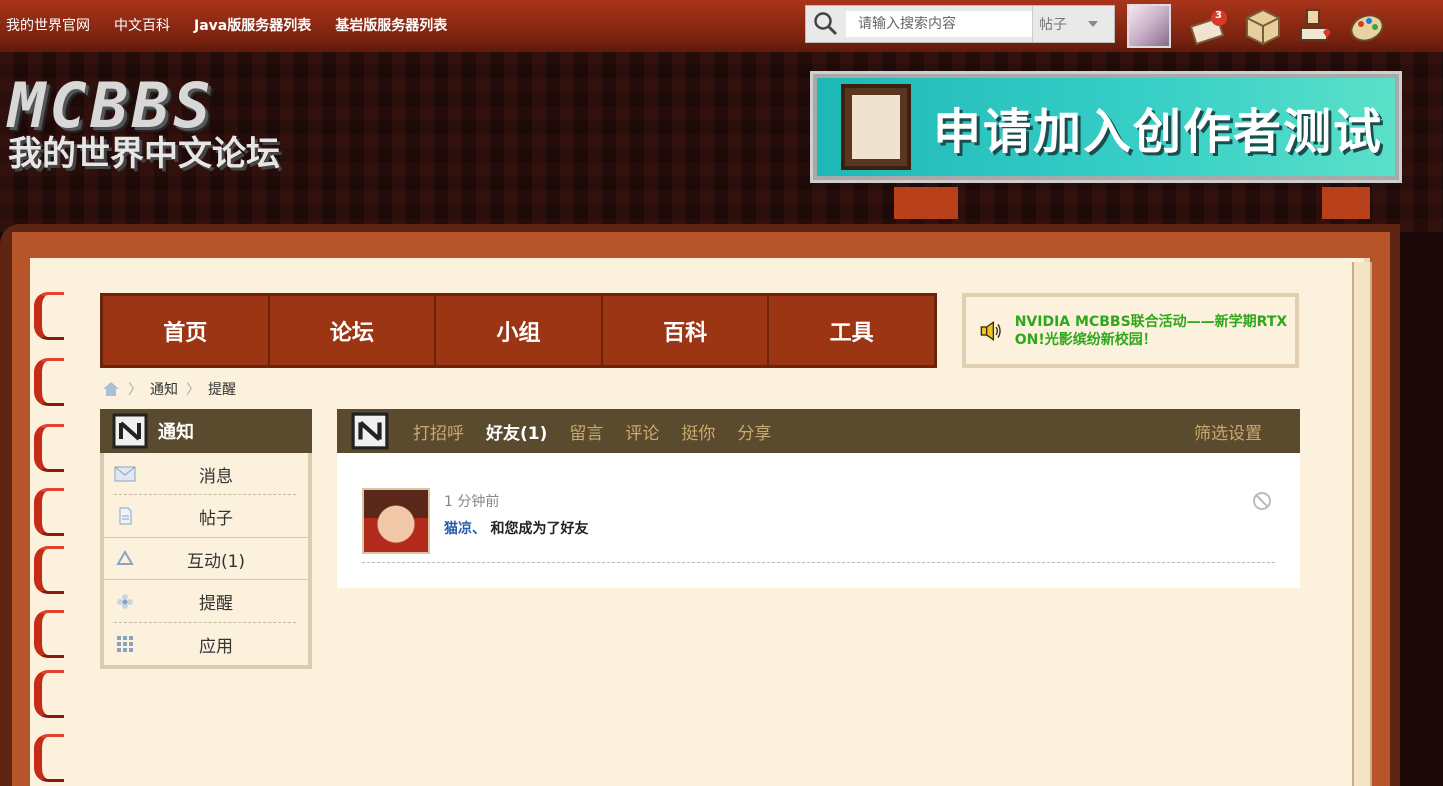 The height and width of the screenshot is (786, 1443). What do you see at coordinates (252, 25) in the screenshot?
I see `link-java-servers: Java版服务器列表` at bounding box center [252, 25].